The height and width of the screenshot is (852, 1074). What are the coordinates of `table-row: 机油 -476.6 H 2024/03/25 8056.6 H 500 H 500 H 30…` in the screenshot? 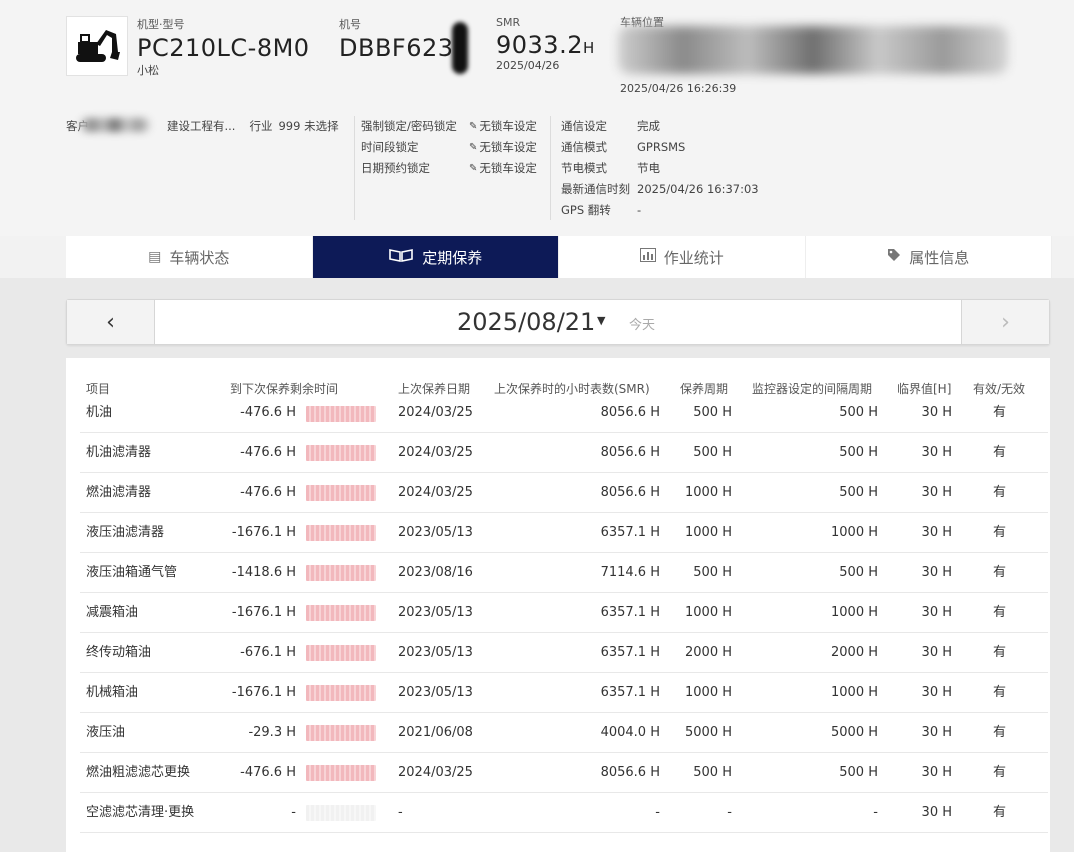 It's located at (564, 419).